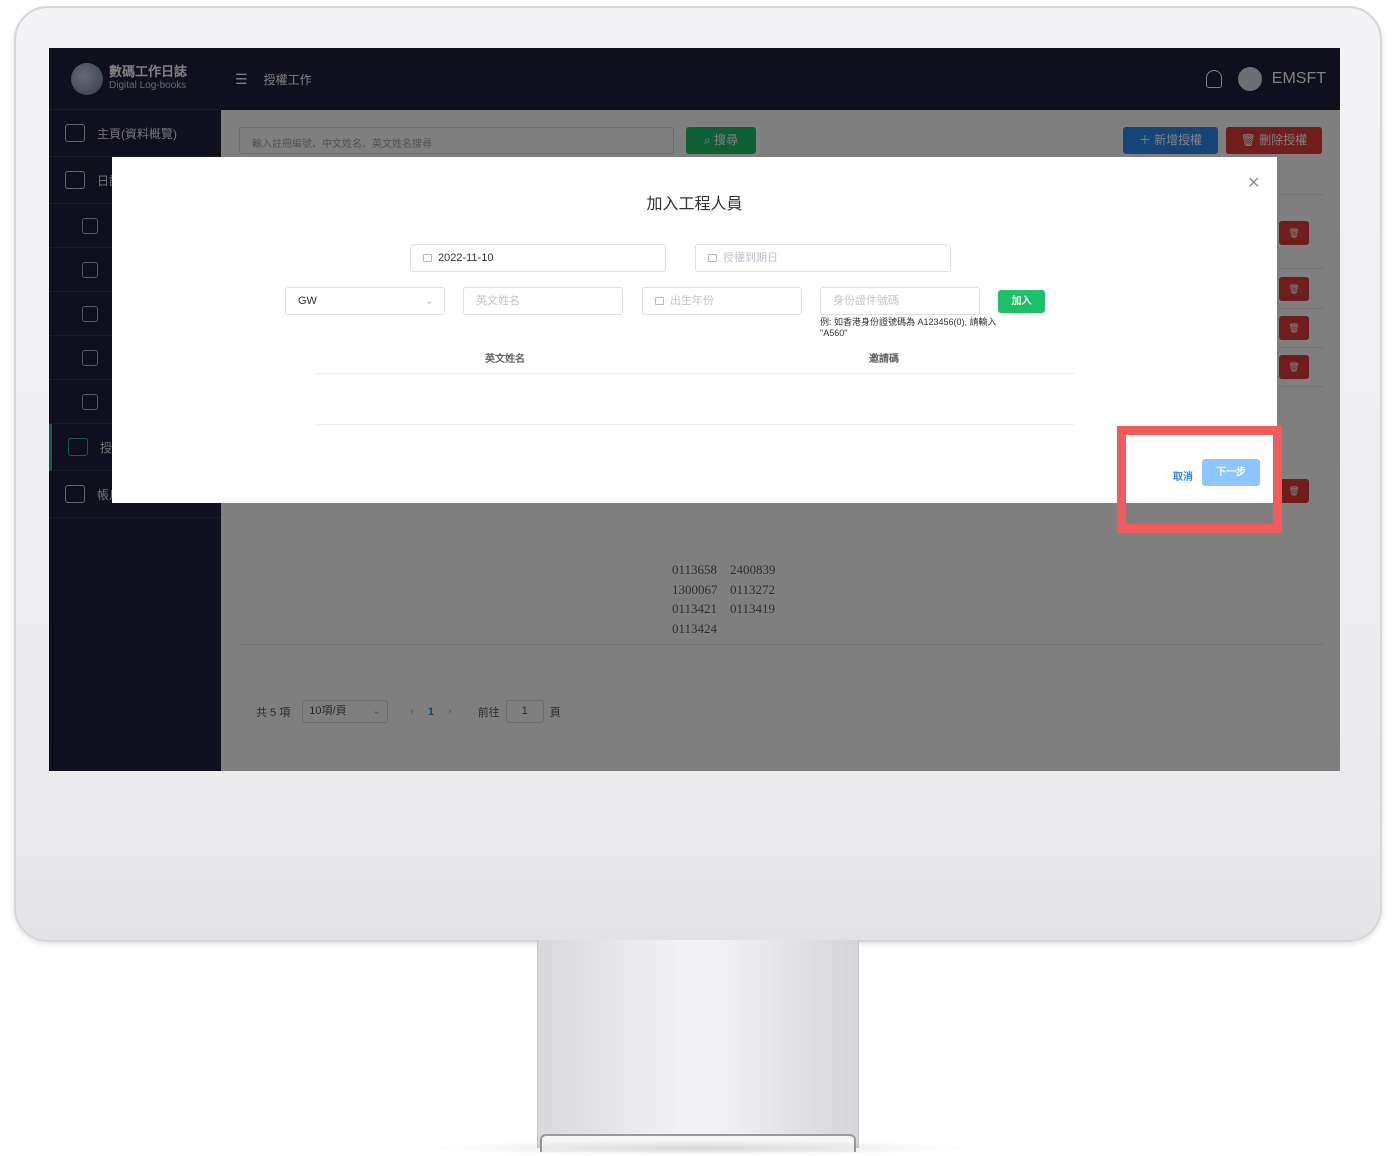 Image resolution: width=1394 pixels, height=1156 pixels. Describe the element at coordinates (694, 204) in the screenshot. I see `dialog-title: 加入工程人員` at that location.